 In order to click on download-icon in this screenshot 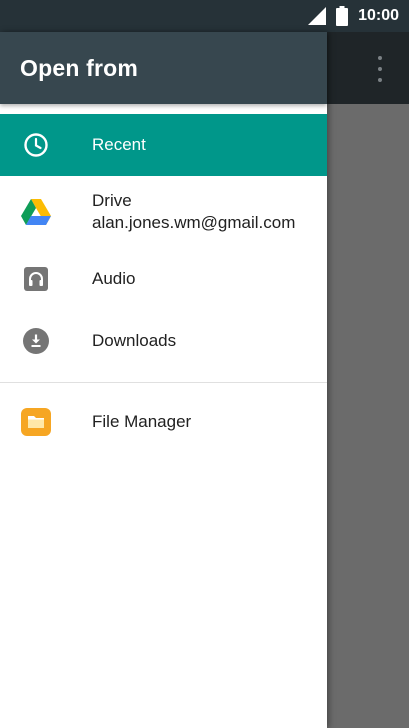, I will do `click(36, 341)`.